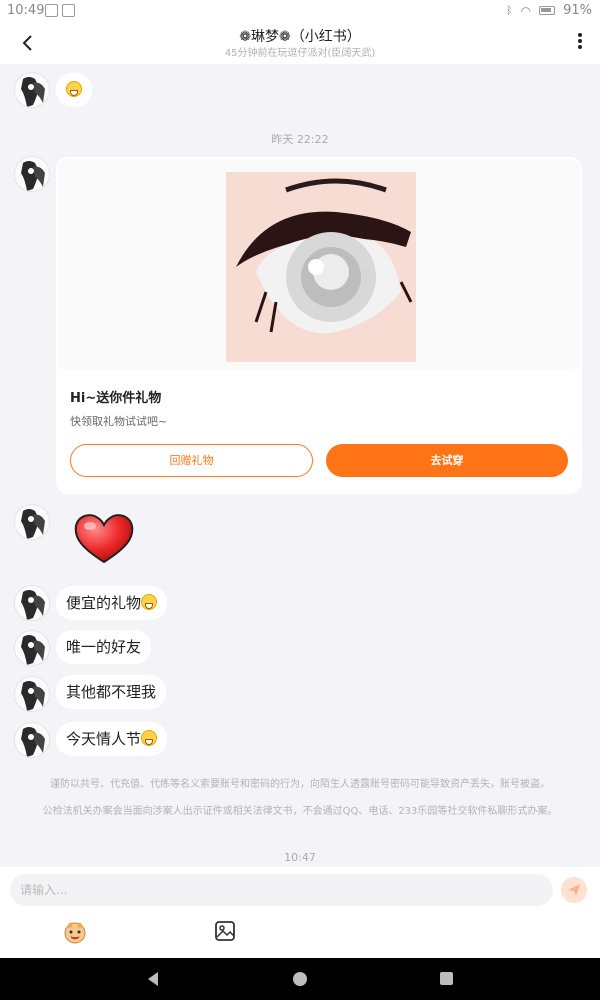  I want to click on try-on-button: 去试穿, so click(447, 460).